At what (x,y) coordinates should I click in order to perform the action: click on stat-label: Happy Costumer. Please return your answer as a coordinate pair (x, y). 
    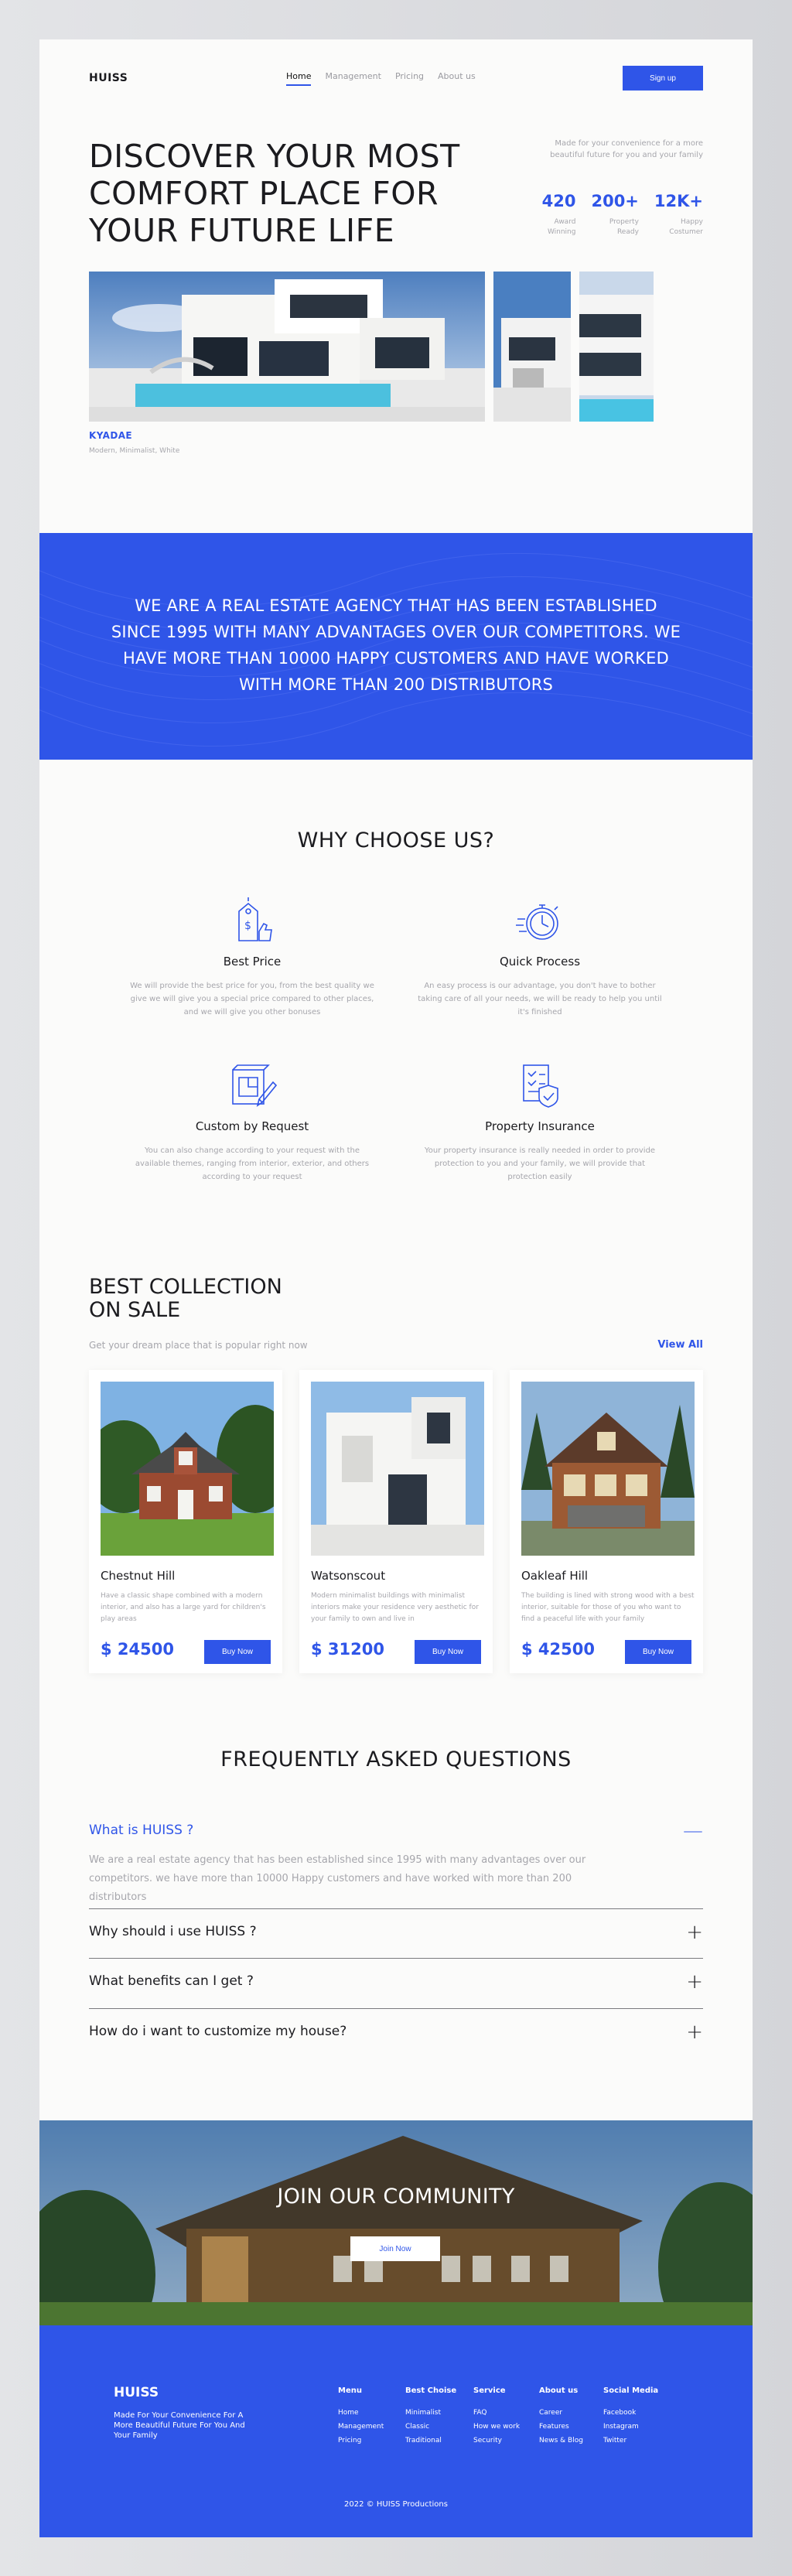
    Looking at the image, I should click on (686, 227).